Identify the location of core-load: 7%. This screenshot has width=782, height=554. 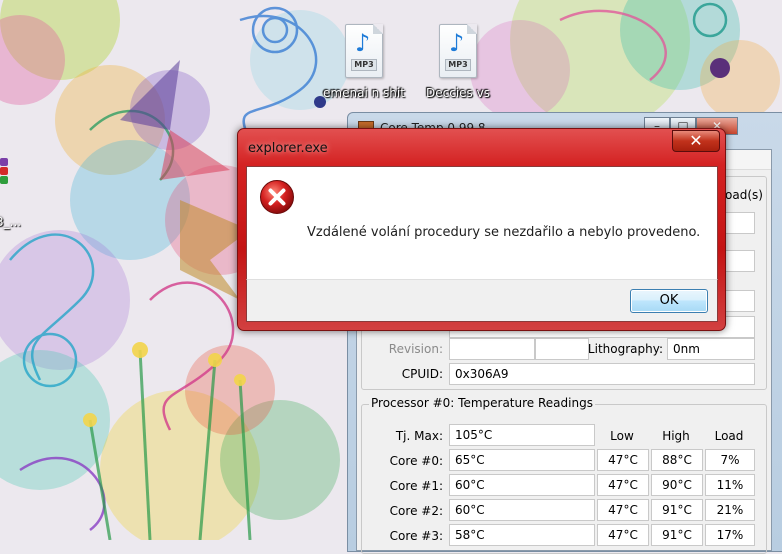
(730, 460).